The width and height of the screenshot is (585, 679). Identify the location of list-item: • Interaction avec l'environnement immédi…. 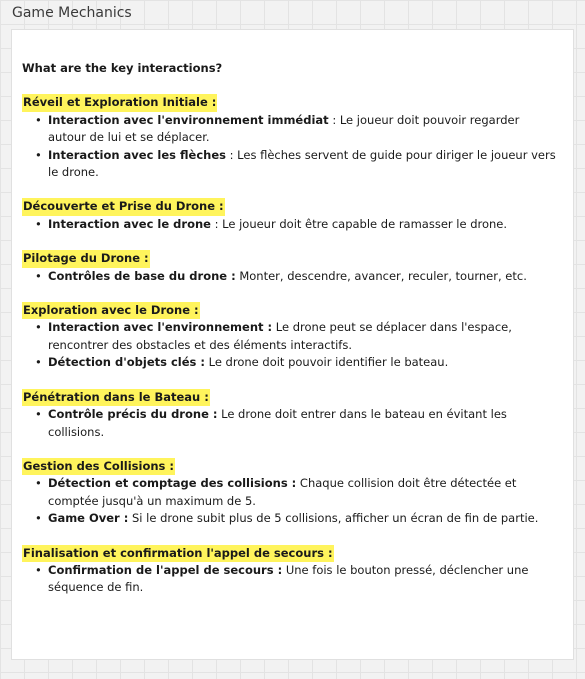
(289, 129).